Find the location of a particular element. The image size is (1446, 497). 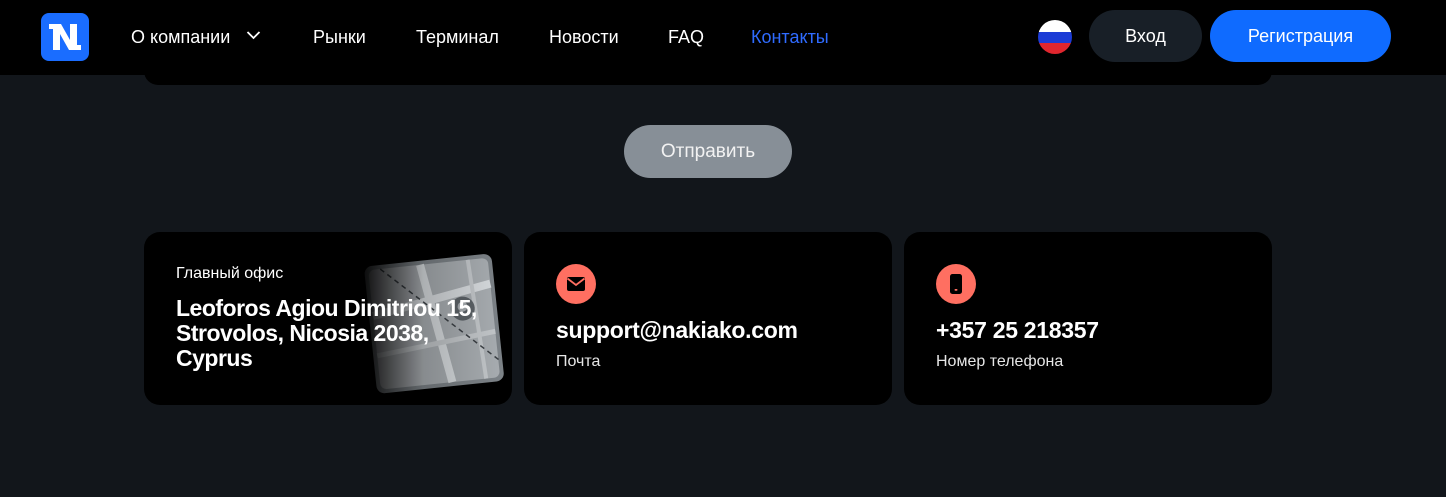

contact-form-panel is located at coordinates (708, 73).